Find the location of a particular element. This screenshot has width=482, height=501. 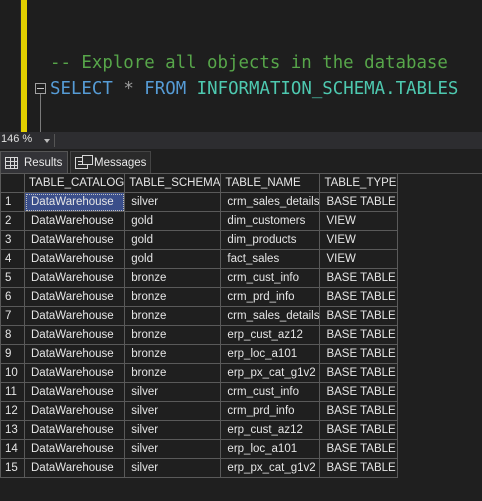

row-number: 6 is located at coordinates (12, 297).